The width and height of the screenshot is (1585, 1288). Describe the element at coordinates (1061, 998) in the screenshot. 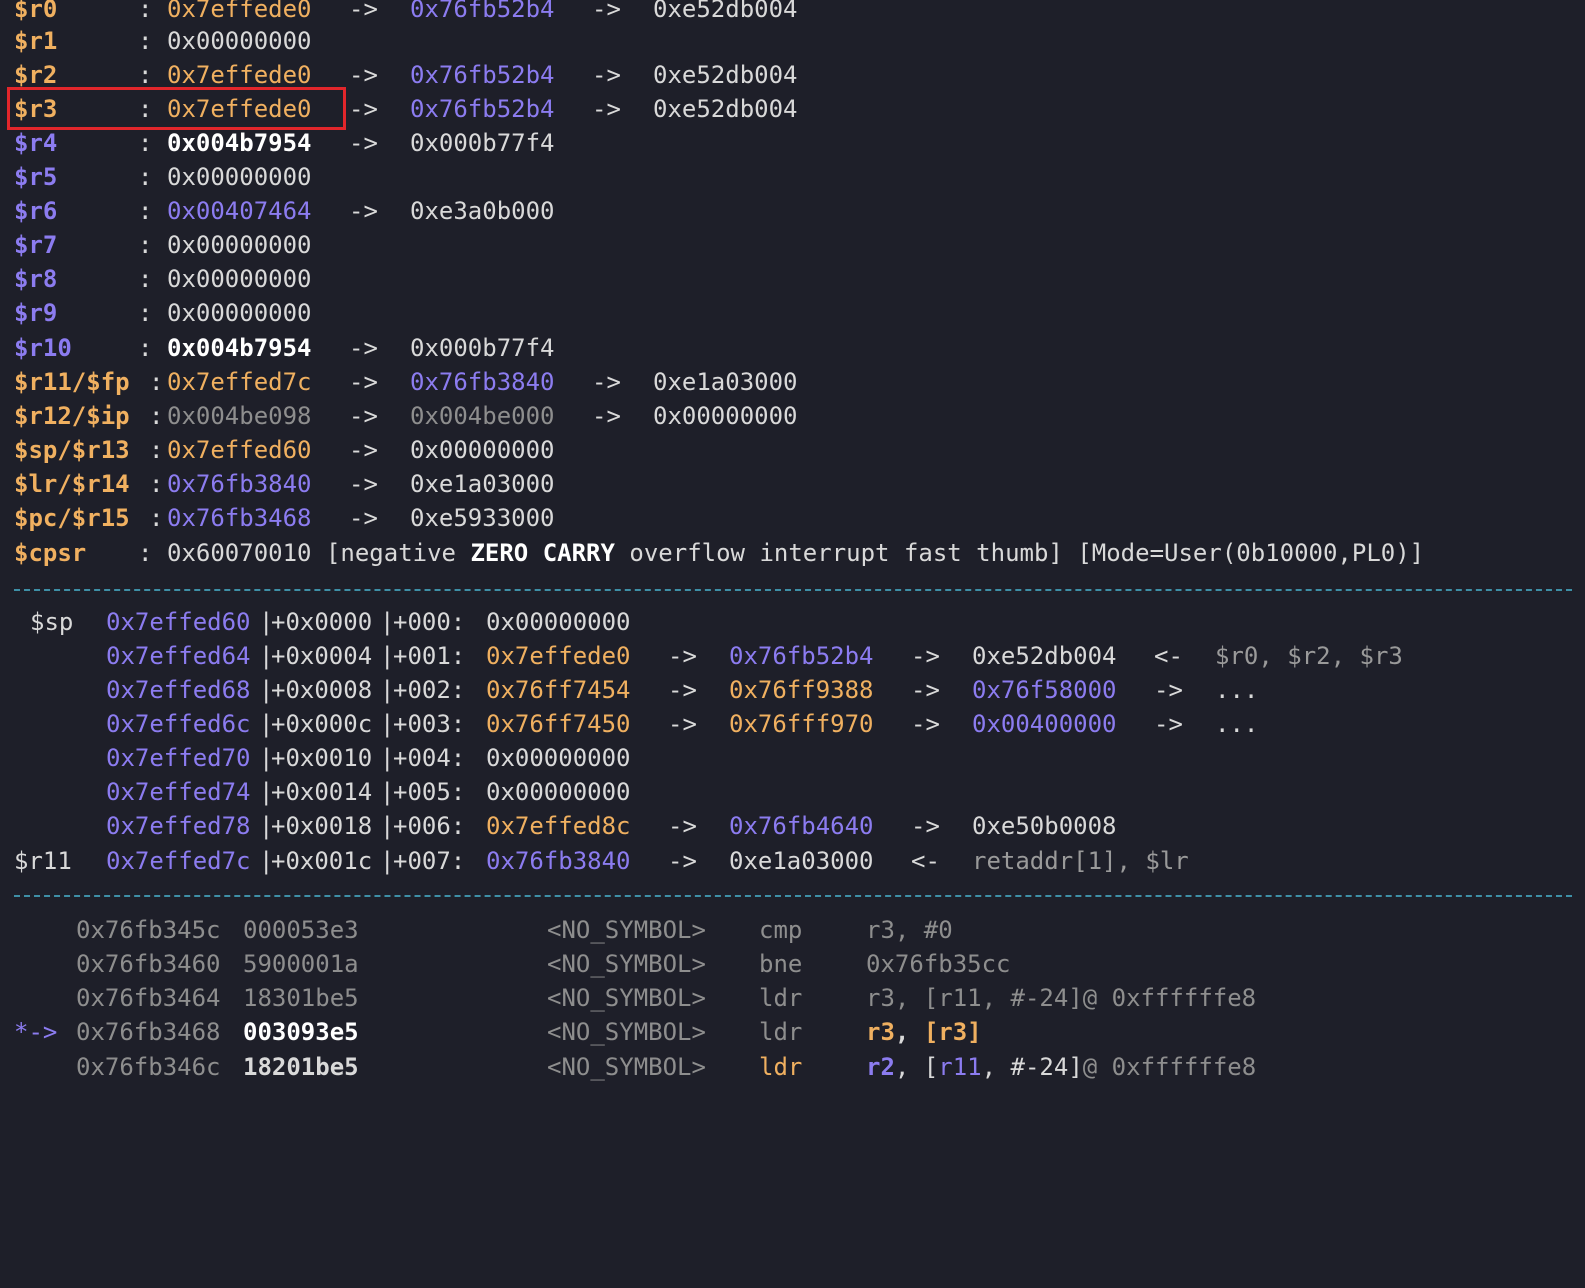

I see `instr-operands: r3, [r11, #-24]@ 0xffffffe8` at that location.